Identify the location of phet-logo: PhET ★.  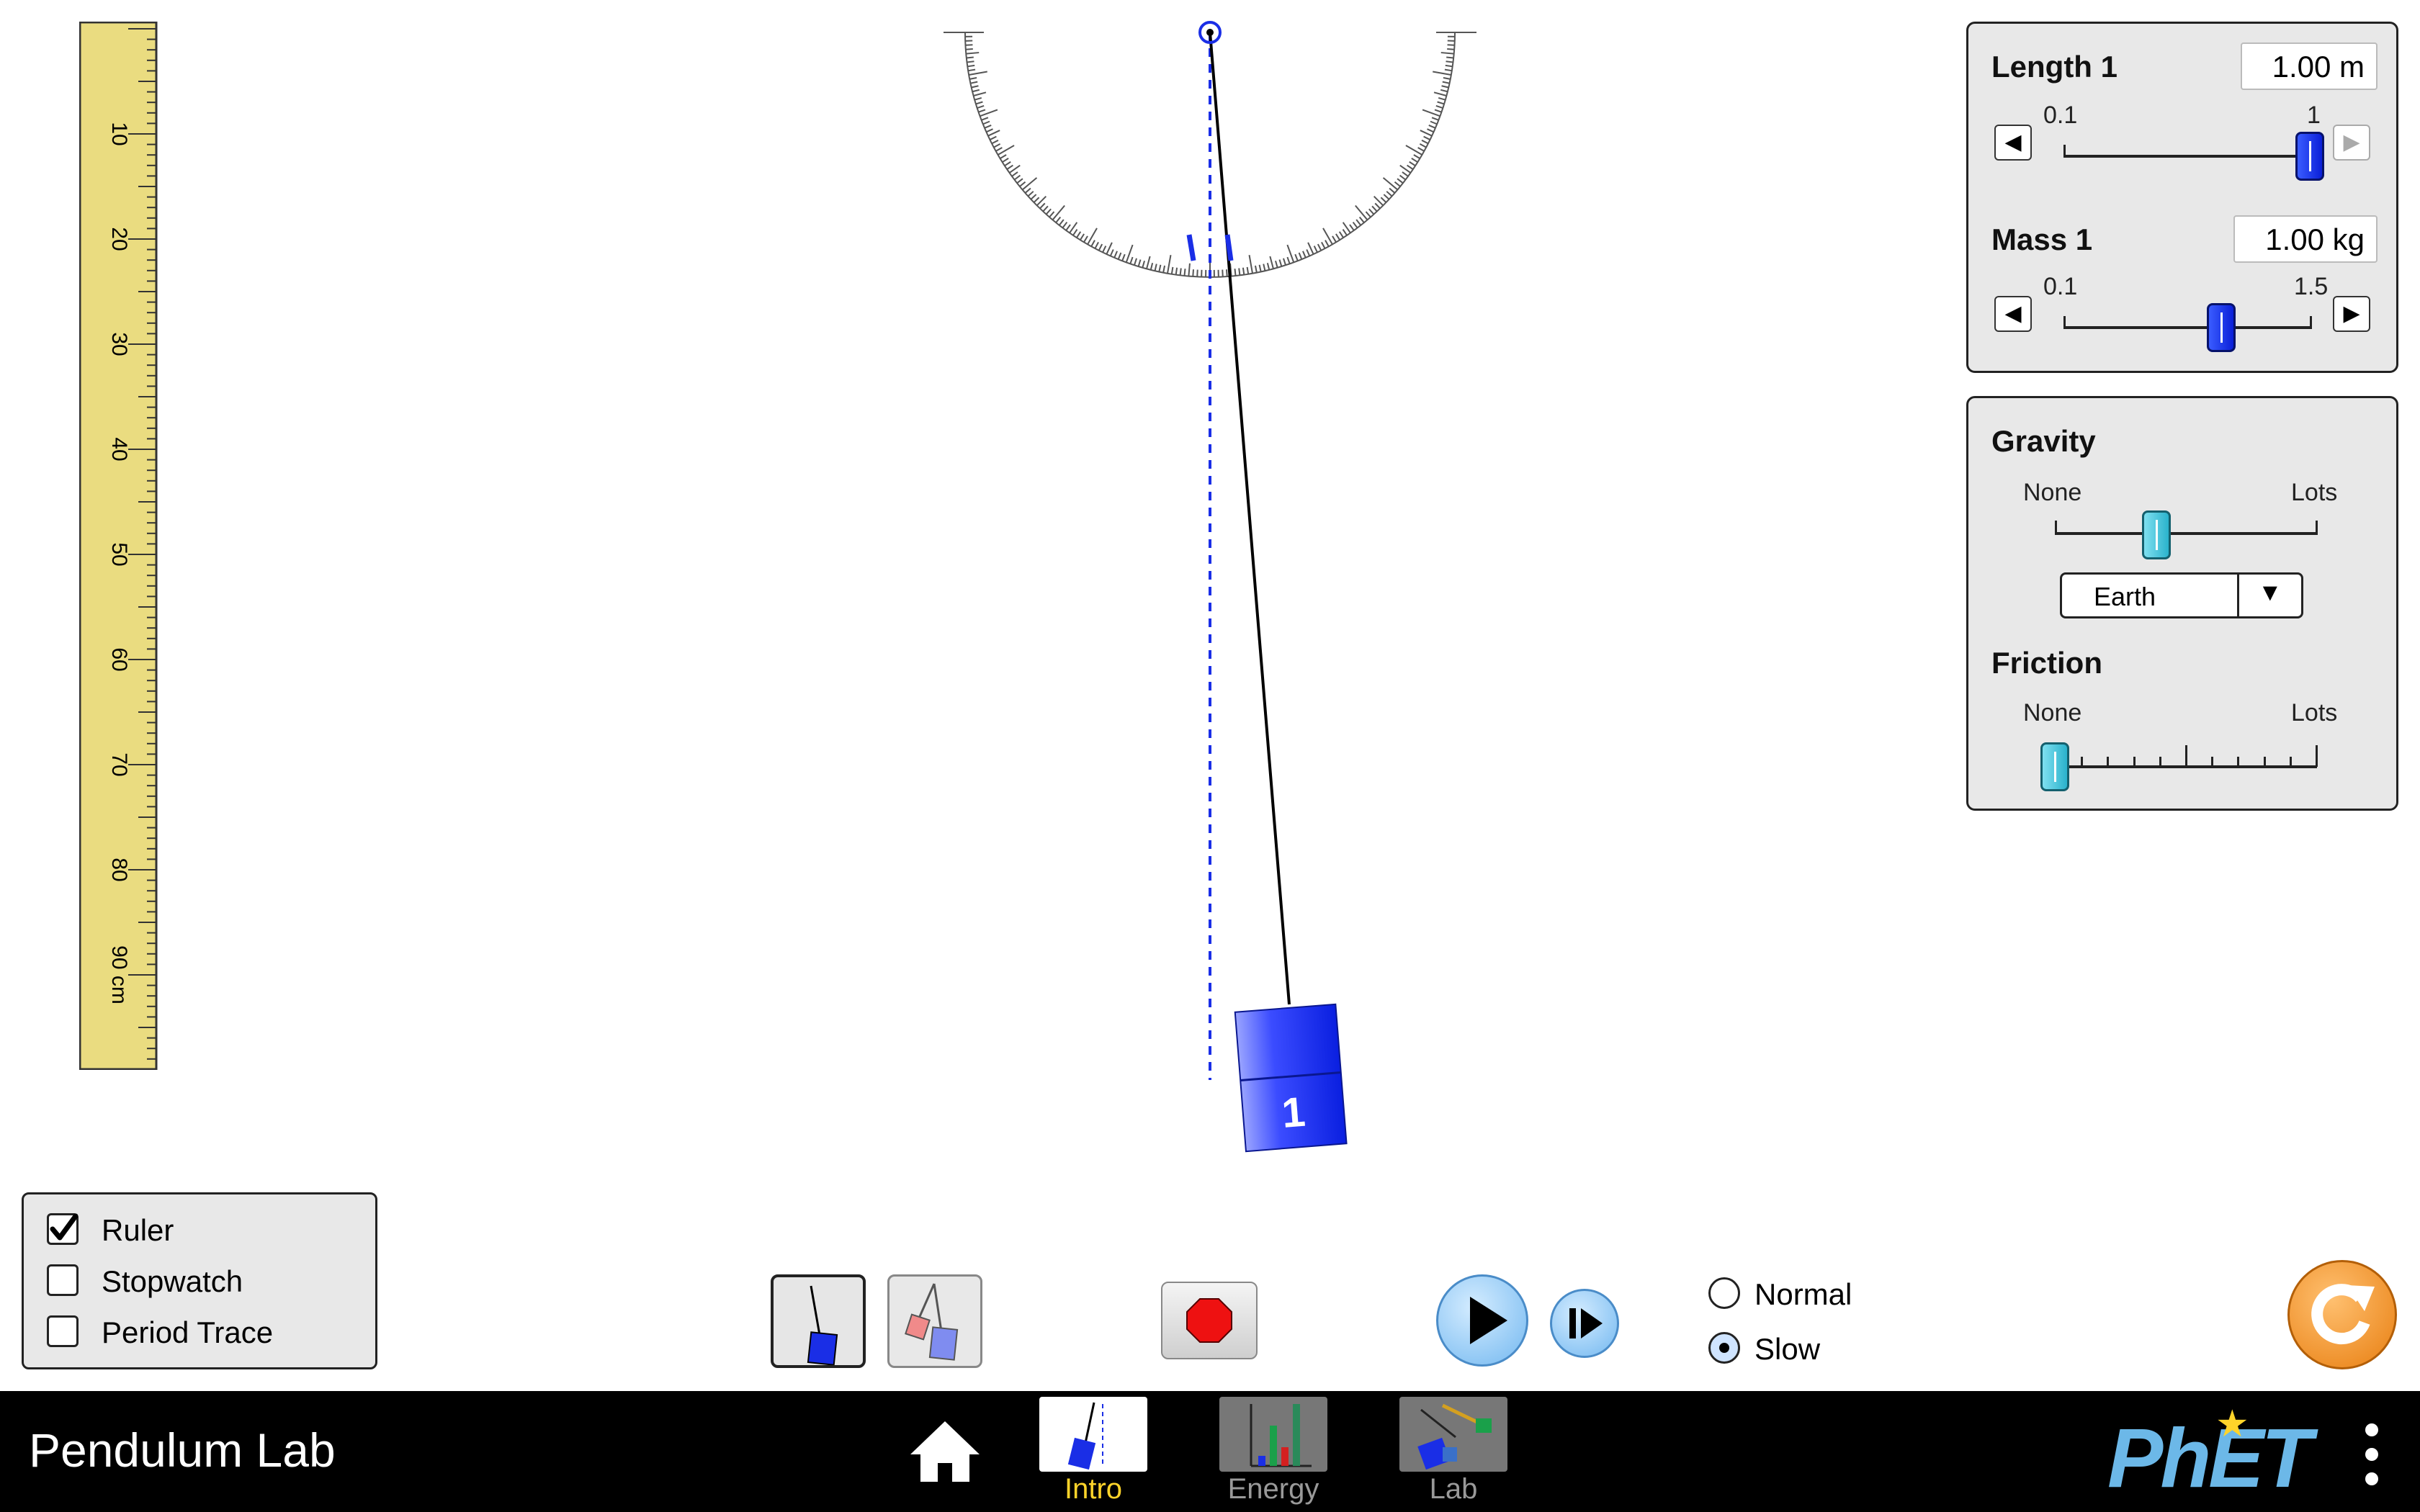
(2226, 1454).